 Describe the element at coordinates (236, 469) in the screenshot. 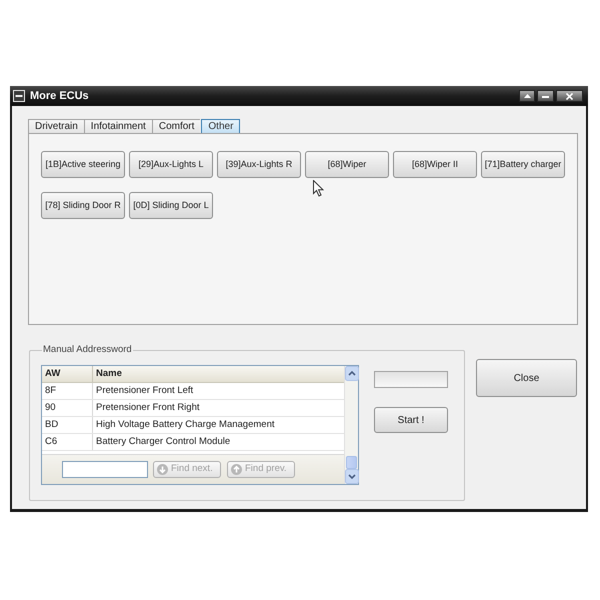

I see `up-arrow-icon` at that location.